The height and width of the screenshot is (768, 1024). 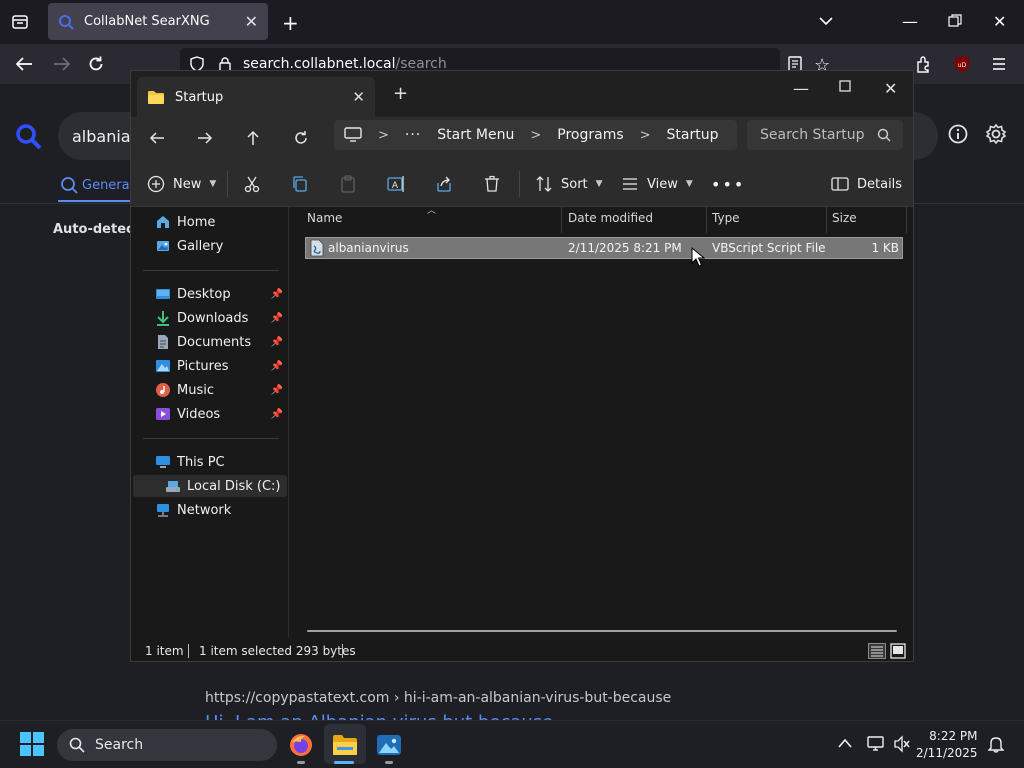 What do you see at coordinates (876, 744) in the screenshot?
I see `network-status-icon` at bounding box center [876, 744].